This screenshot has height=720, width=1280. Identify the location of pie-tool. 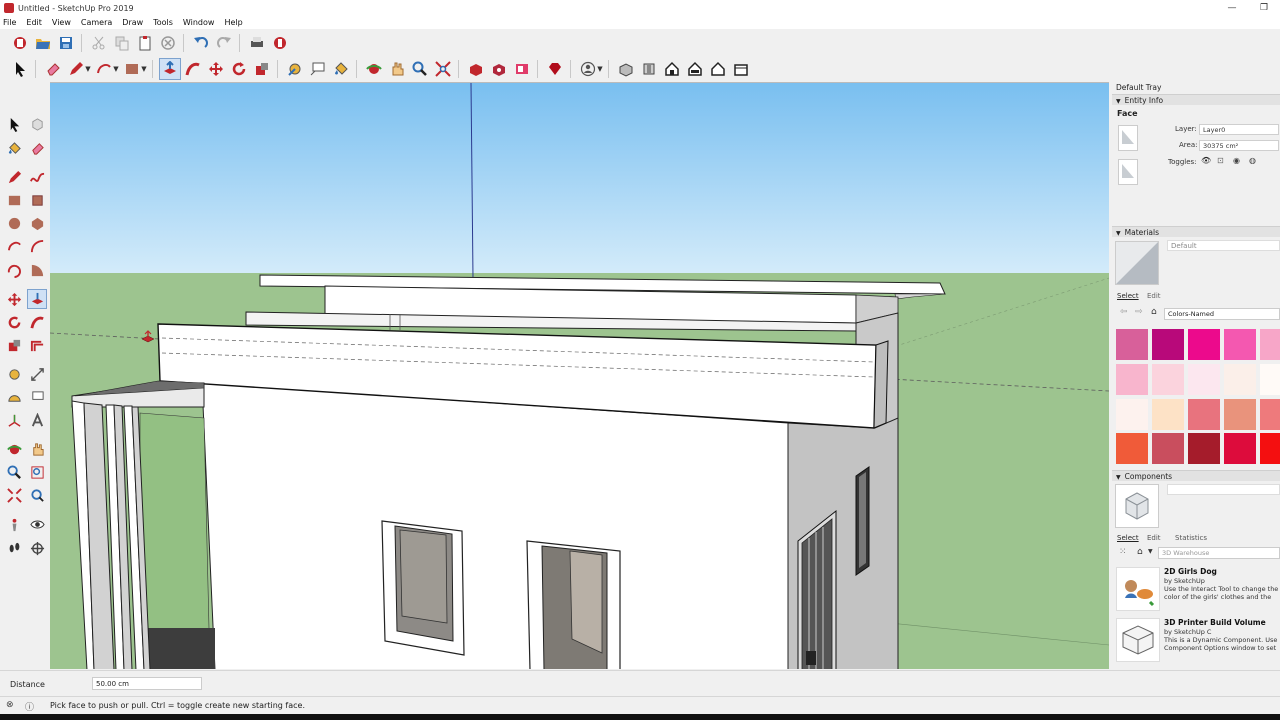
(37, 270).